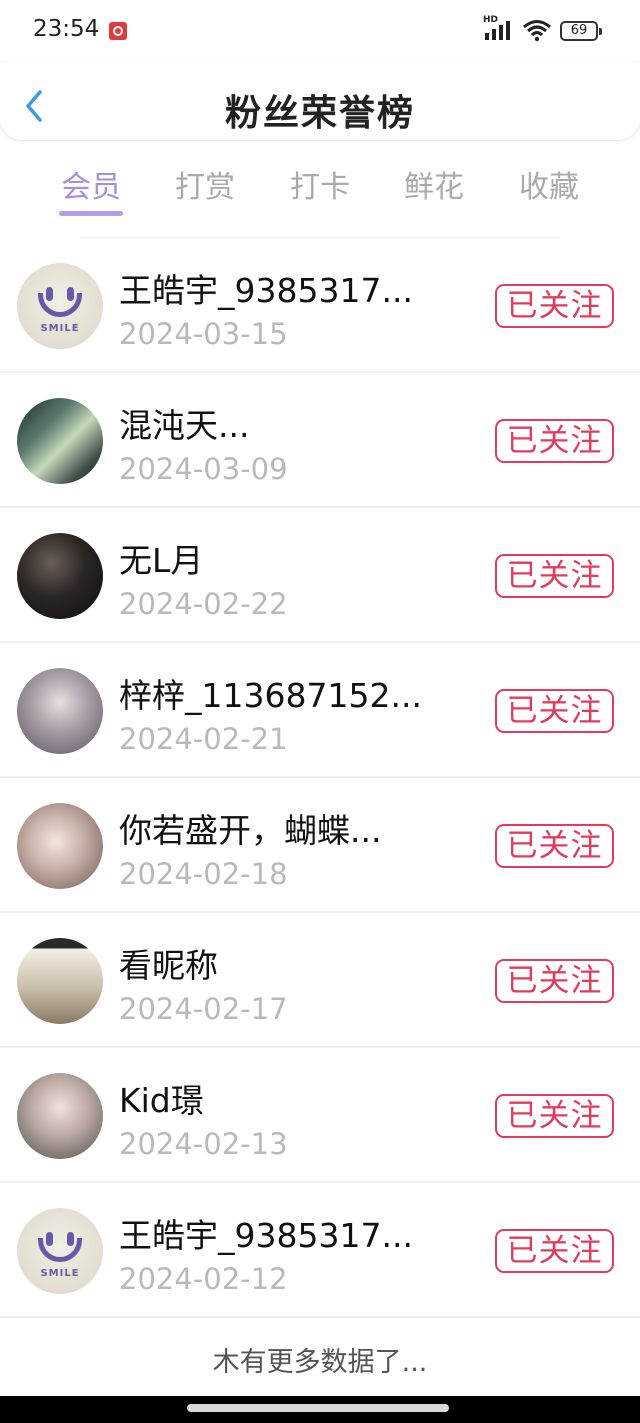  What do you see at coordinates (203, 469) in the screenshot?
I see `fan-date: 2024-03-09` at bounding box center [203, 469].